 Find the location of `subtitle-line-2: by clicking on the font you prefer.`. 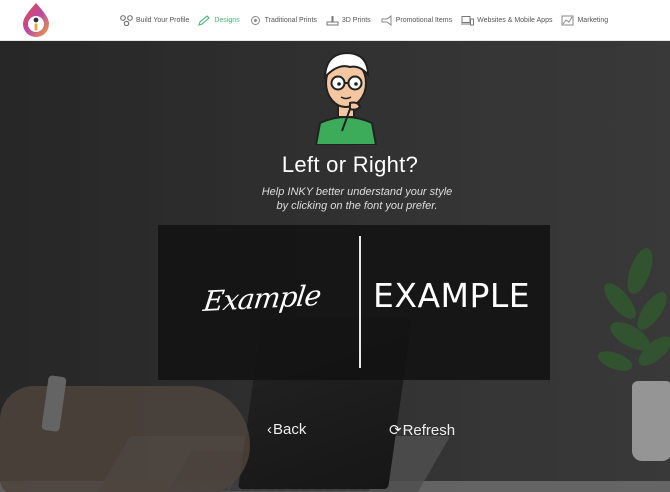

subtitle-line-2: by clicking on the font you prefer. is located at coordinates (357, 206).